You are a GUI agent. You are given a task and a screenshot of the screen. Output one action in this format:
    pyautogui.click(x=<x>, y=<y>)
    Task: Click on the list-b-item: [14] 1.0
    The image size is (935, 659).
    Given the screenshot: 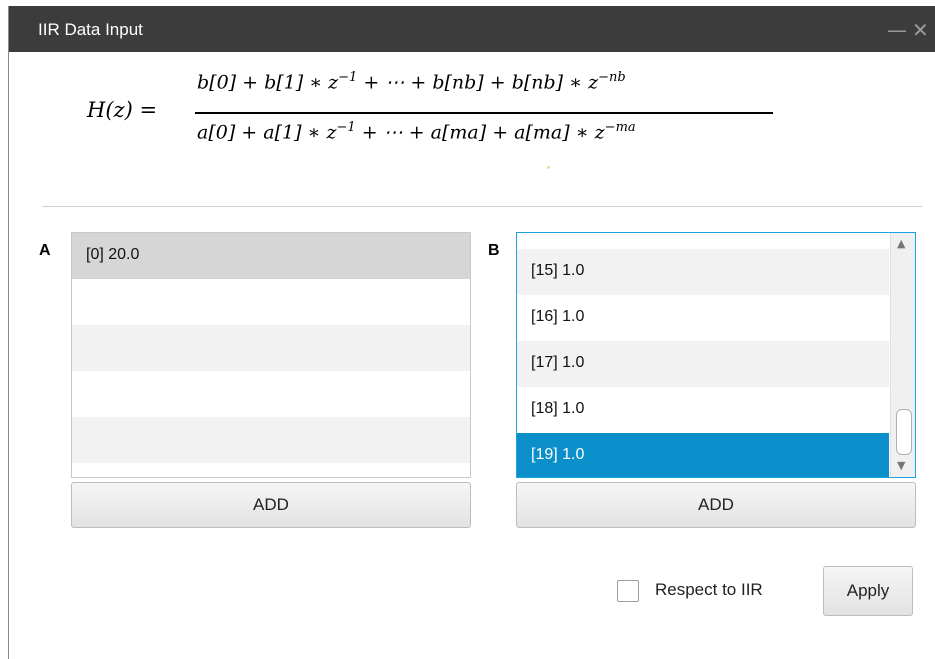 What is the action you would take?
    pyautogui.click(x=703, y=241)
    